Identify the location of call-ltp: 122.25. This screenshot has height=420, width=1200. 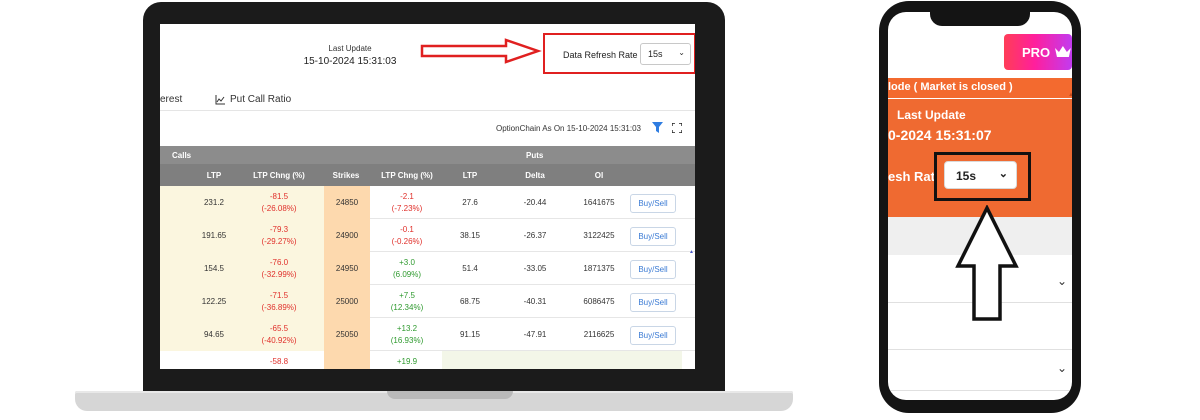
(214, 301).